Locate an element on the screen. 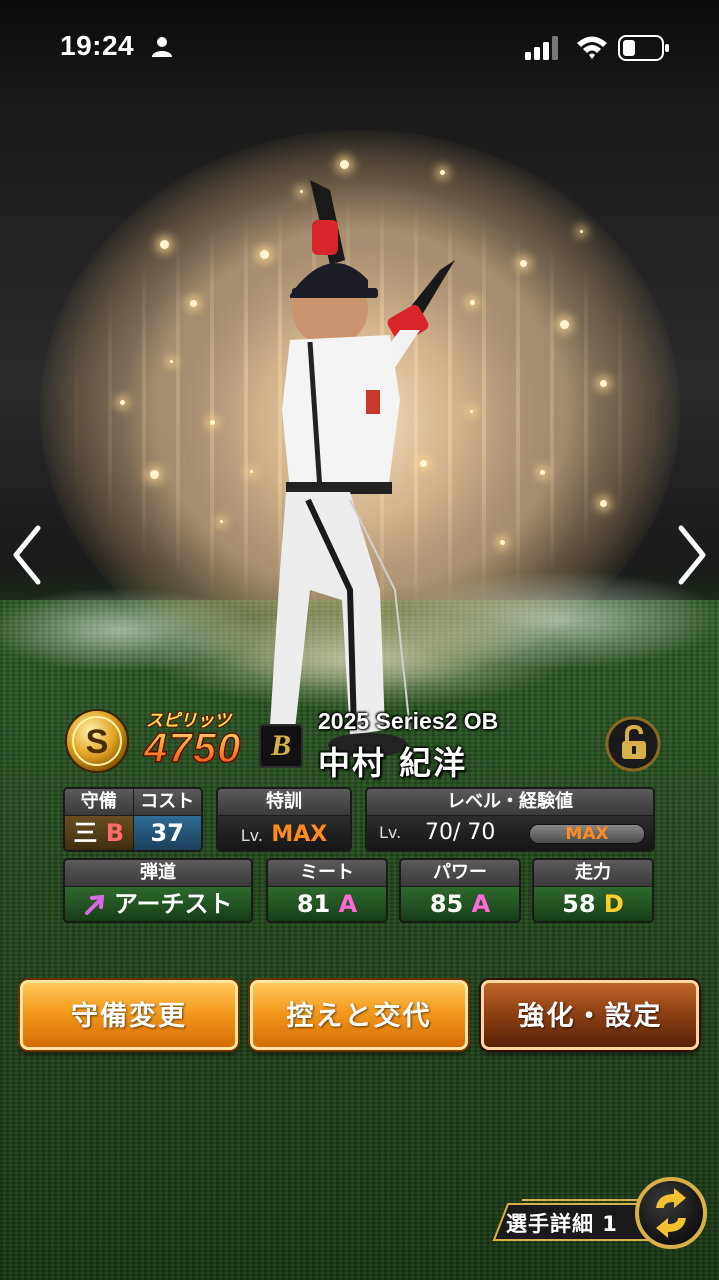  series-label: 2025 Series2 OB is located at coordinates (408, 721).